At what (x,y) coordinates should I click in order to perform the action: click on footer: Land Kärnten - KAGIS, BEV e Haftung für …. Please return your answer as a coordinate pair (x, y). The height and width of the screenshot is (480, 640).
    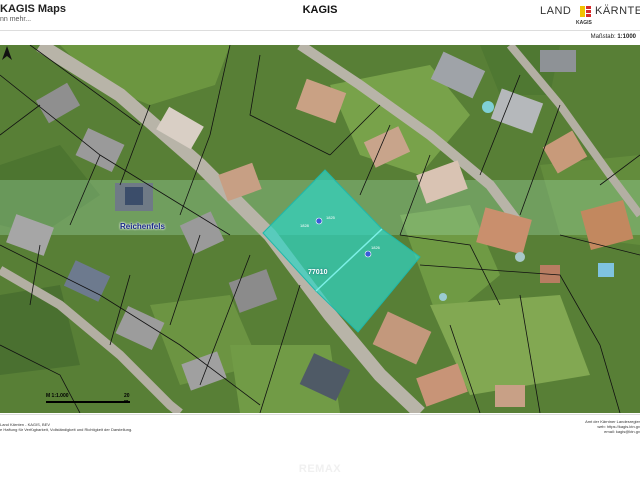
    Looking at the image, I should click on (320, 425).